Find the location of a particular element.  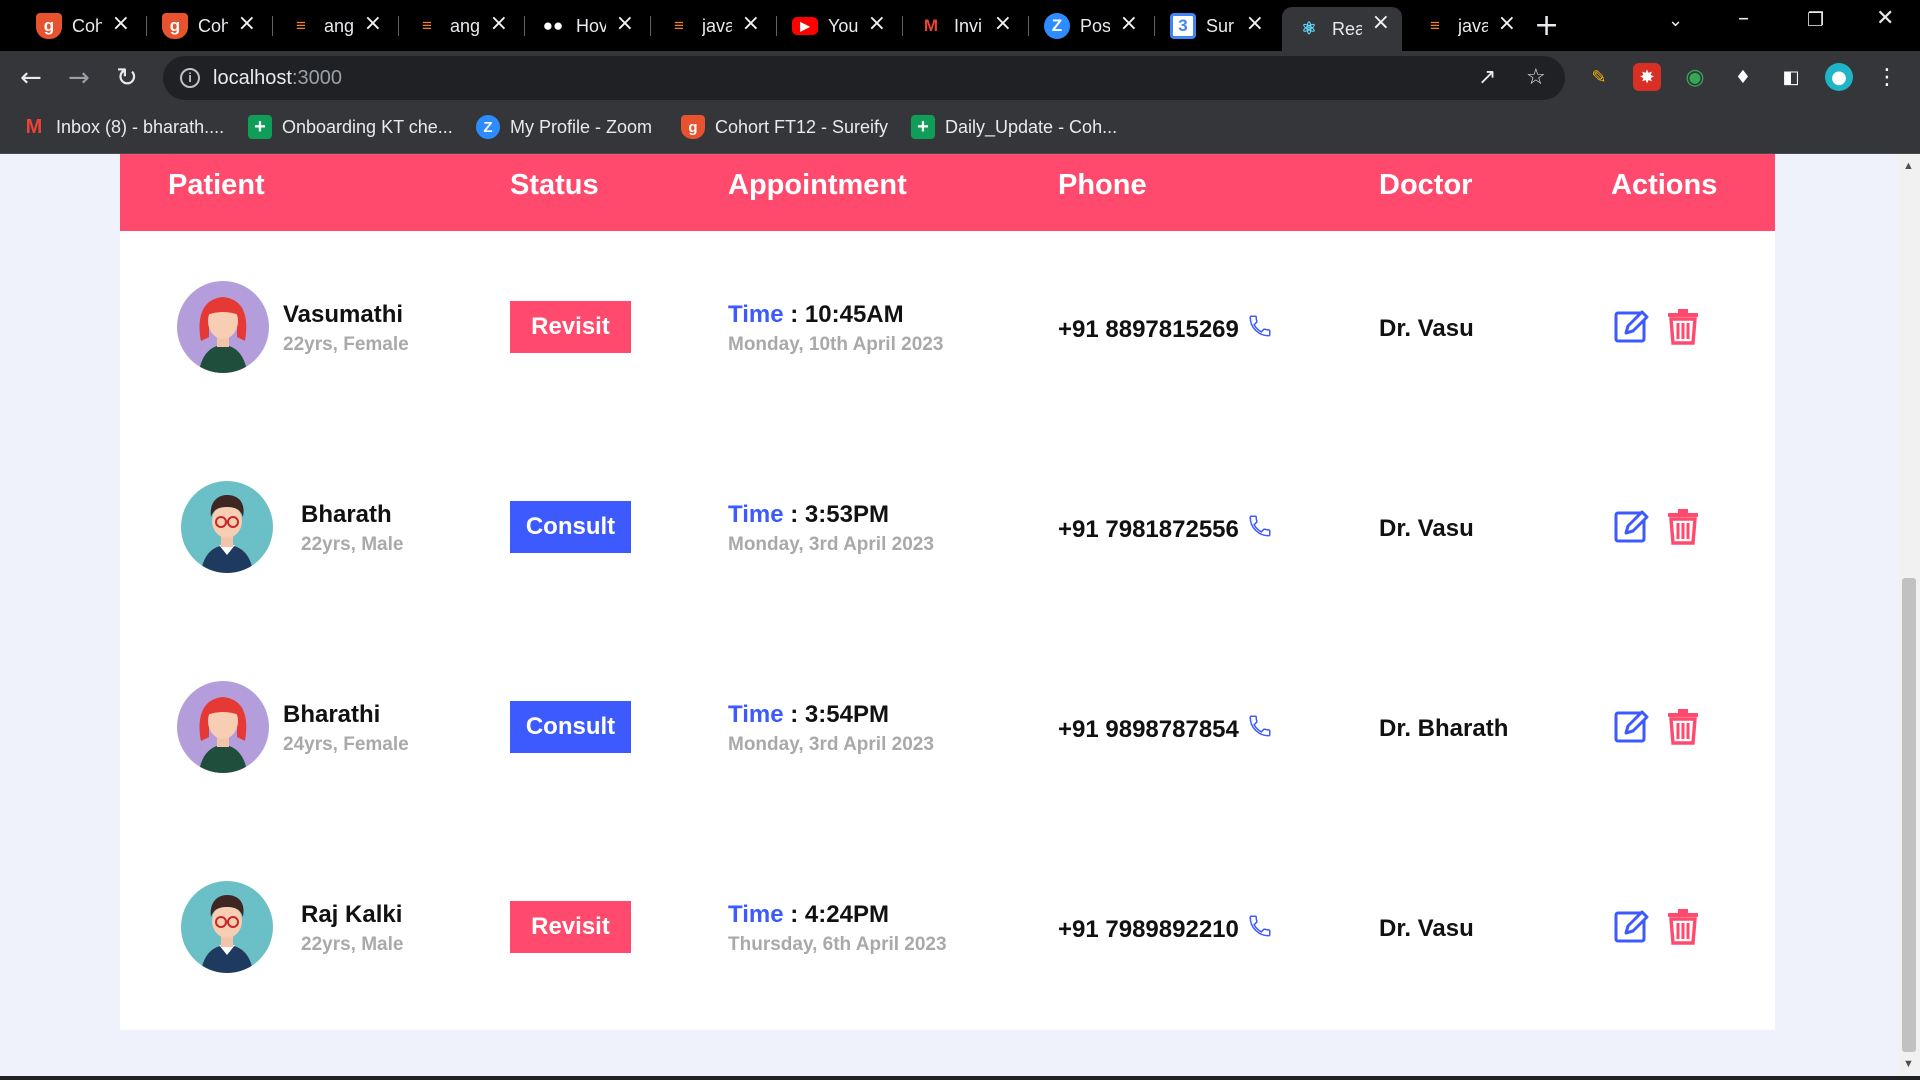

appointment-date: Monday, 3rd April 2023 is located at coordinates (831, 744).